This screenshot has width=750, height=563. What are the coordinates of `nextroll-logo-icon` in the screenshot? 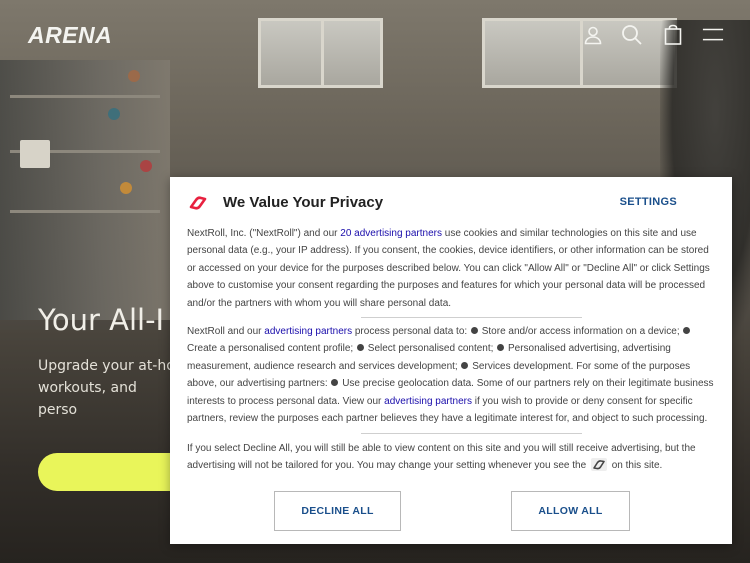 It's located at (198, 203).